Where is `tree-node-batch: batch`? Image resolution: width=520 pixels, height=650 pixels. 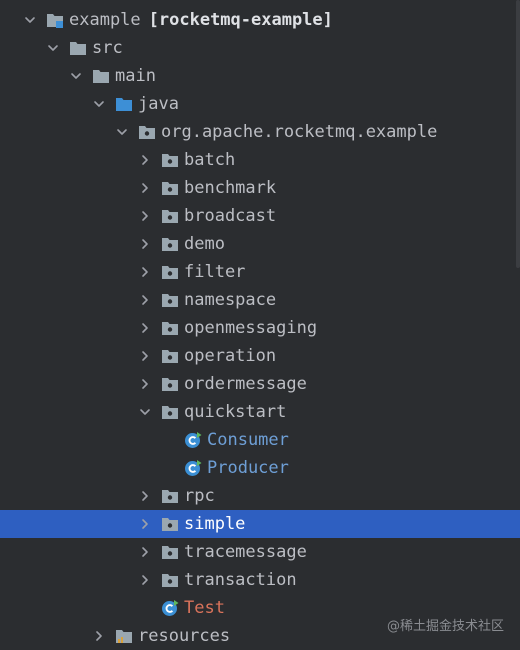
tree-node-batch: batch is located at coordinates (260, 160).